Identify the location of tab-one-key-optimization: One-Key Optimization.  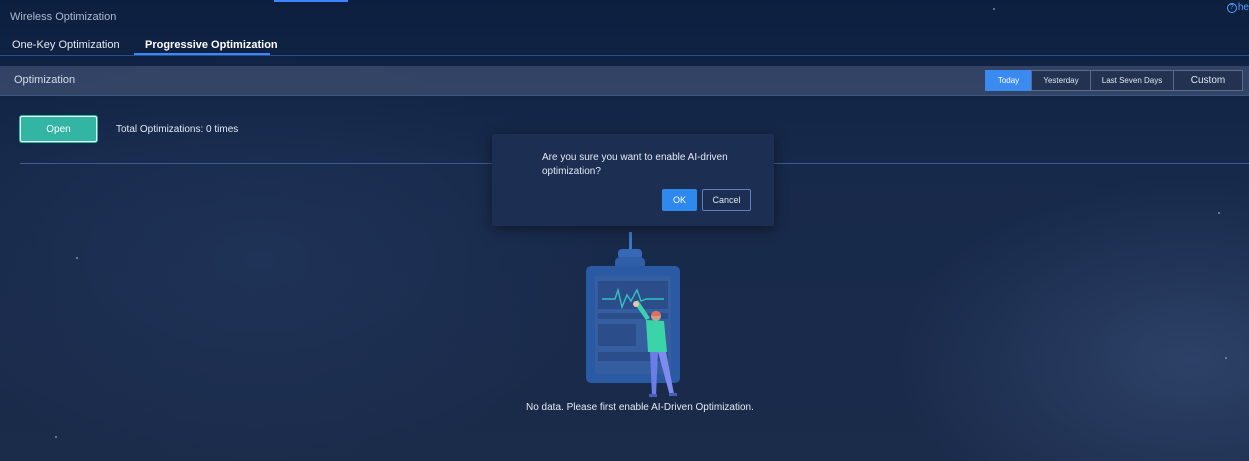
(66, 45).